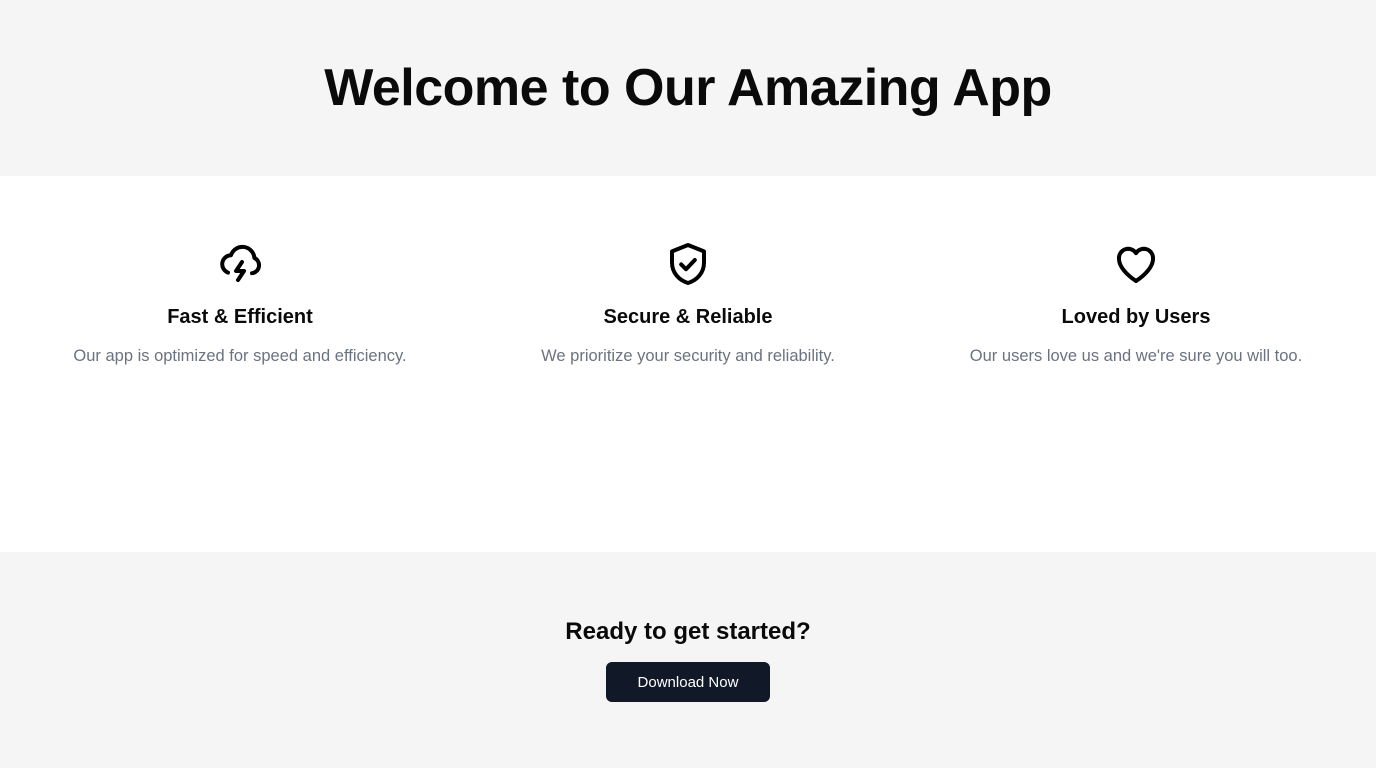 The width and height of the screenshot is (1376, 768). Describe the element at coordinates (688, 631) in the screenshot. I see `cta-heading: Ready to get started?` at that location.